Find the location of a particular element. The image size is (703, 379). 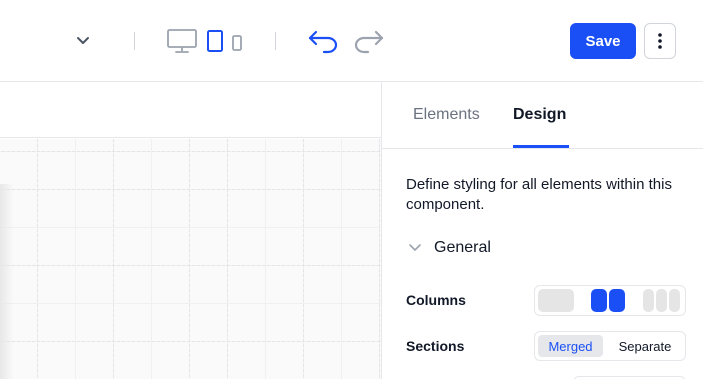

more-vertical-icon is located at coordinates (660, 41).